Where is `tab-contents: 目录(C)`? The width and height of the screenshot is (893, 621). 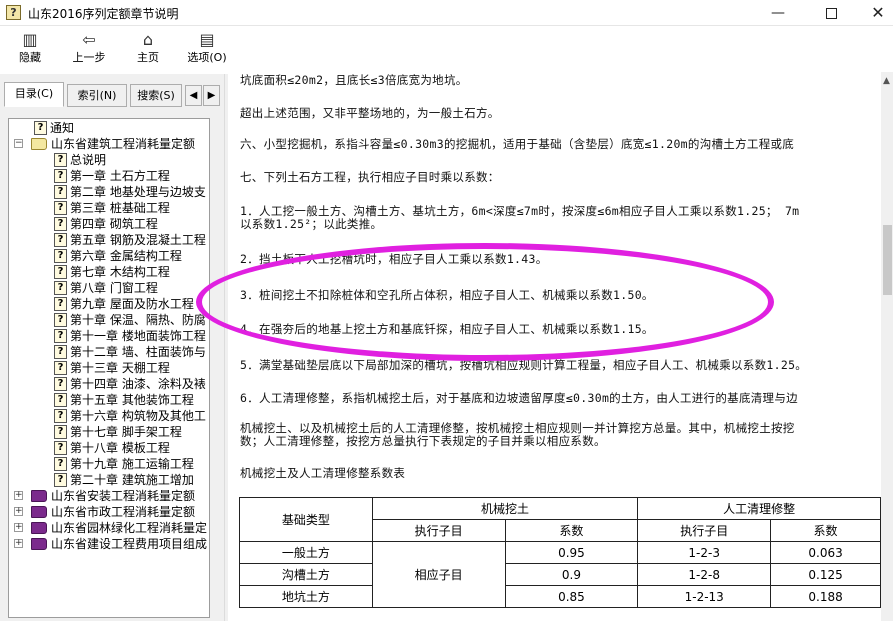 tab-contents: 目录(C) is located at coordinates (34, 94).